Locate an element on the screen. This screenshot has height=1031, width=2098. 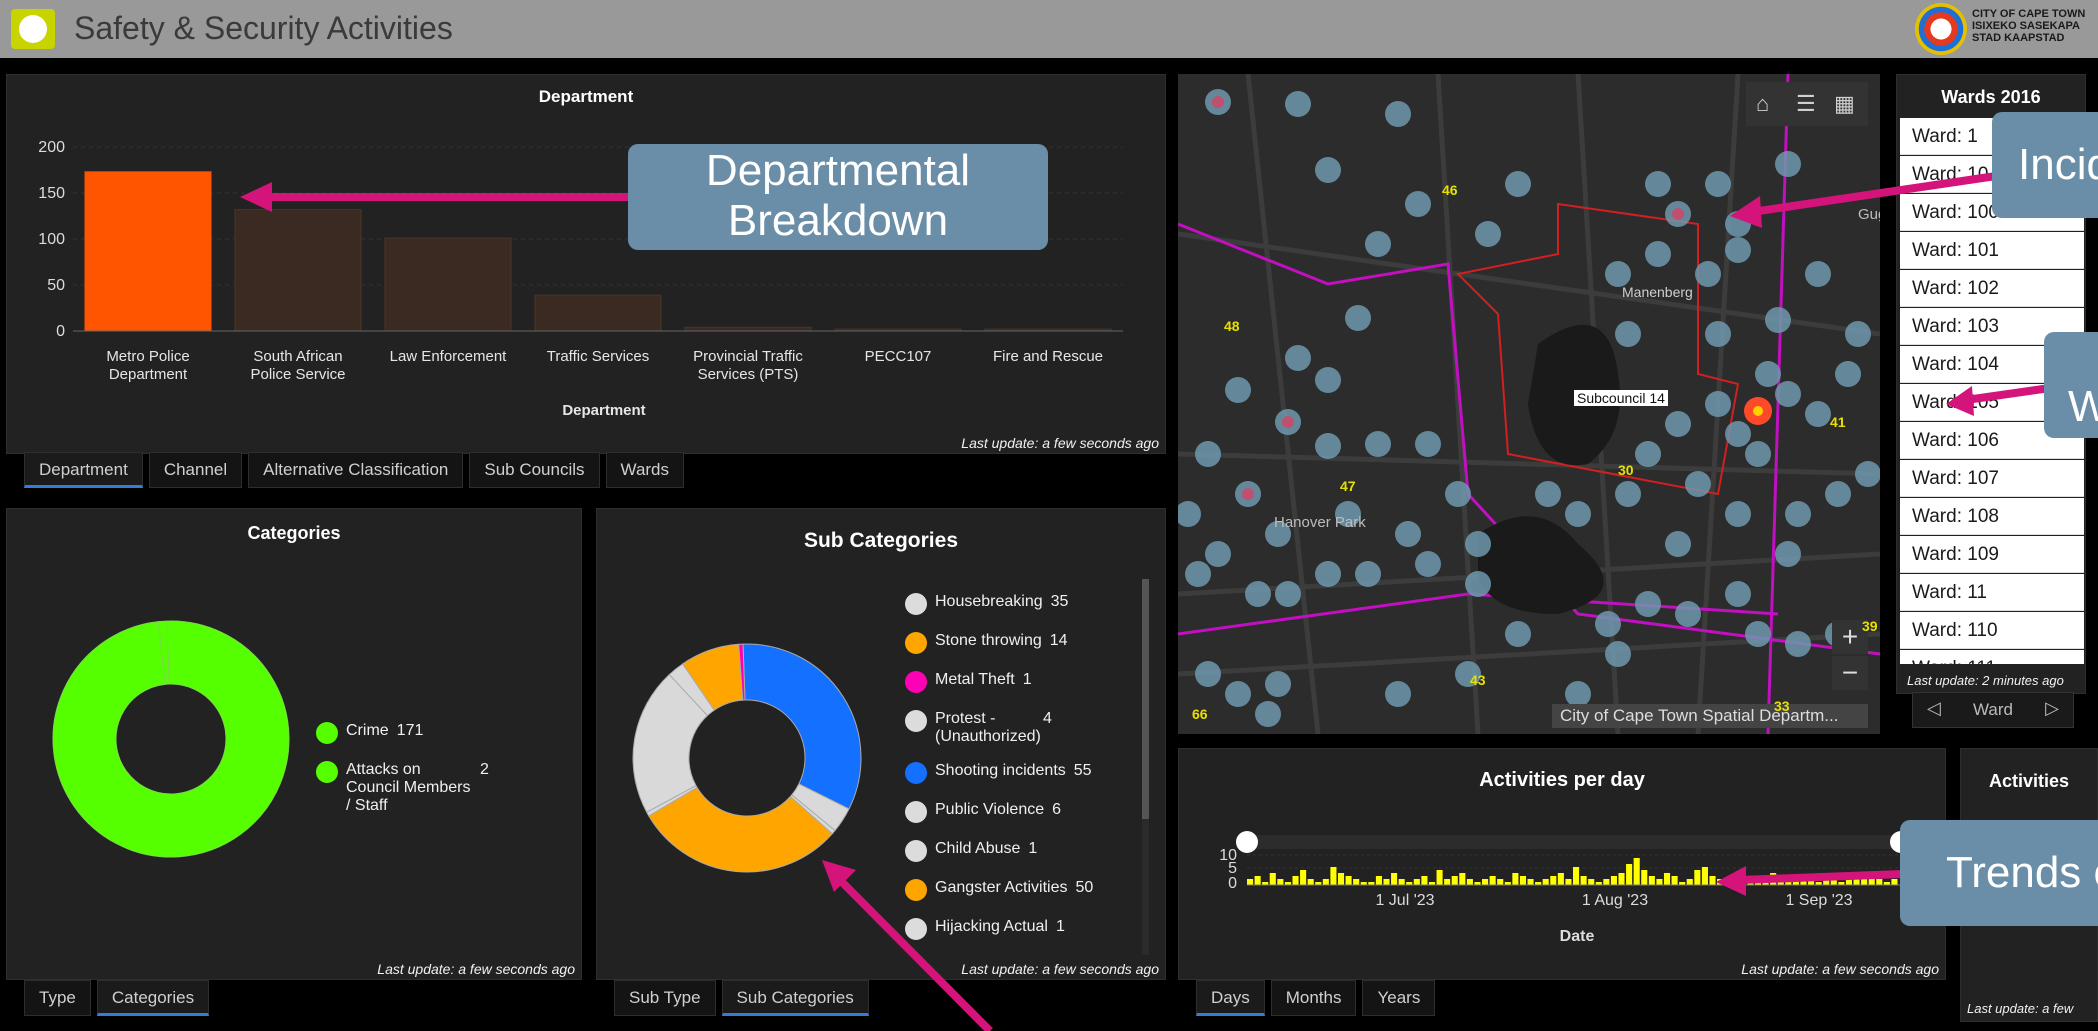
legend-item: Housebreaking 35 is located at coordinates (986, 604).